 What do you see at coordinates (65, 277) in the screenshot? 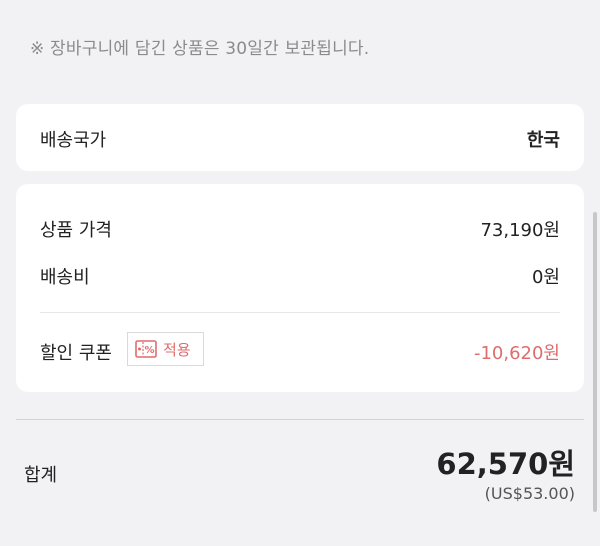
I see `shipping-fee-label: 배송비` at bounding box center [65, 277].